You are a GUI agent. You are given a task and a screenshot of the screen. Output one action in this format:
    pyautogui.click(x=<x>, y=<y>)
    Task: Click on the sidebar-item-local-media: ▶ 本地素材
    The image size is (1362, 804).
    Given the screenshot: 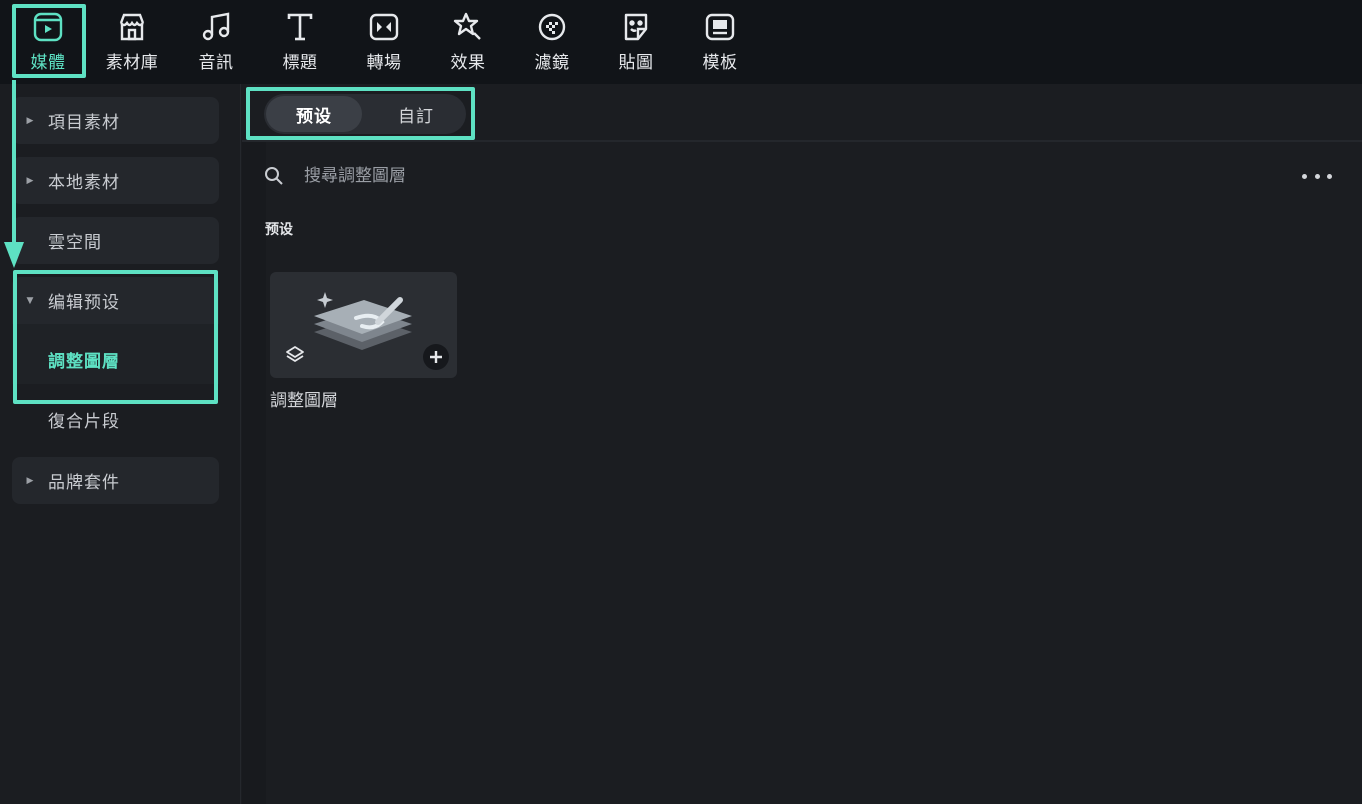 What is the action you would take?
    pyautogui.click(x=115, y=180)
    